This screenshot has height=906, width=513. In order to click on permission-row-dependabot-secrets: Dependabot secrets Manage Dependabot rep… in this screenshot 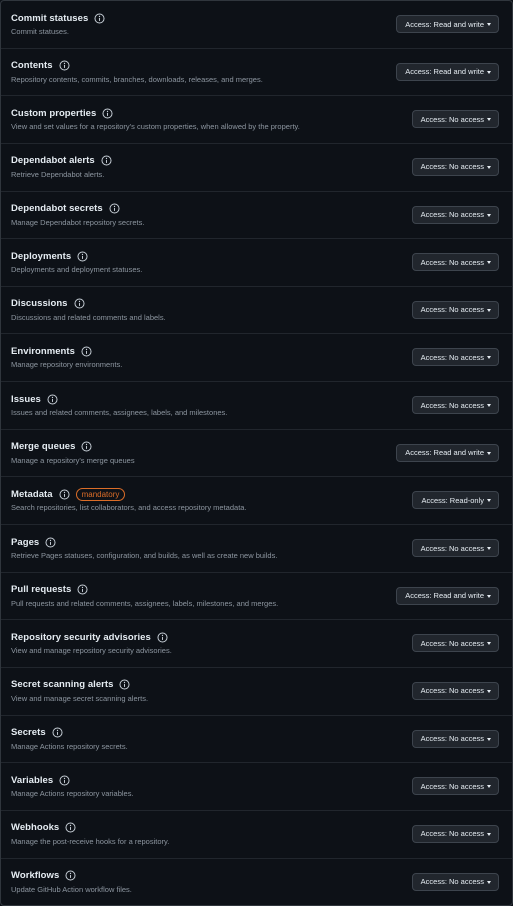, I will do `click(256, 216)`.